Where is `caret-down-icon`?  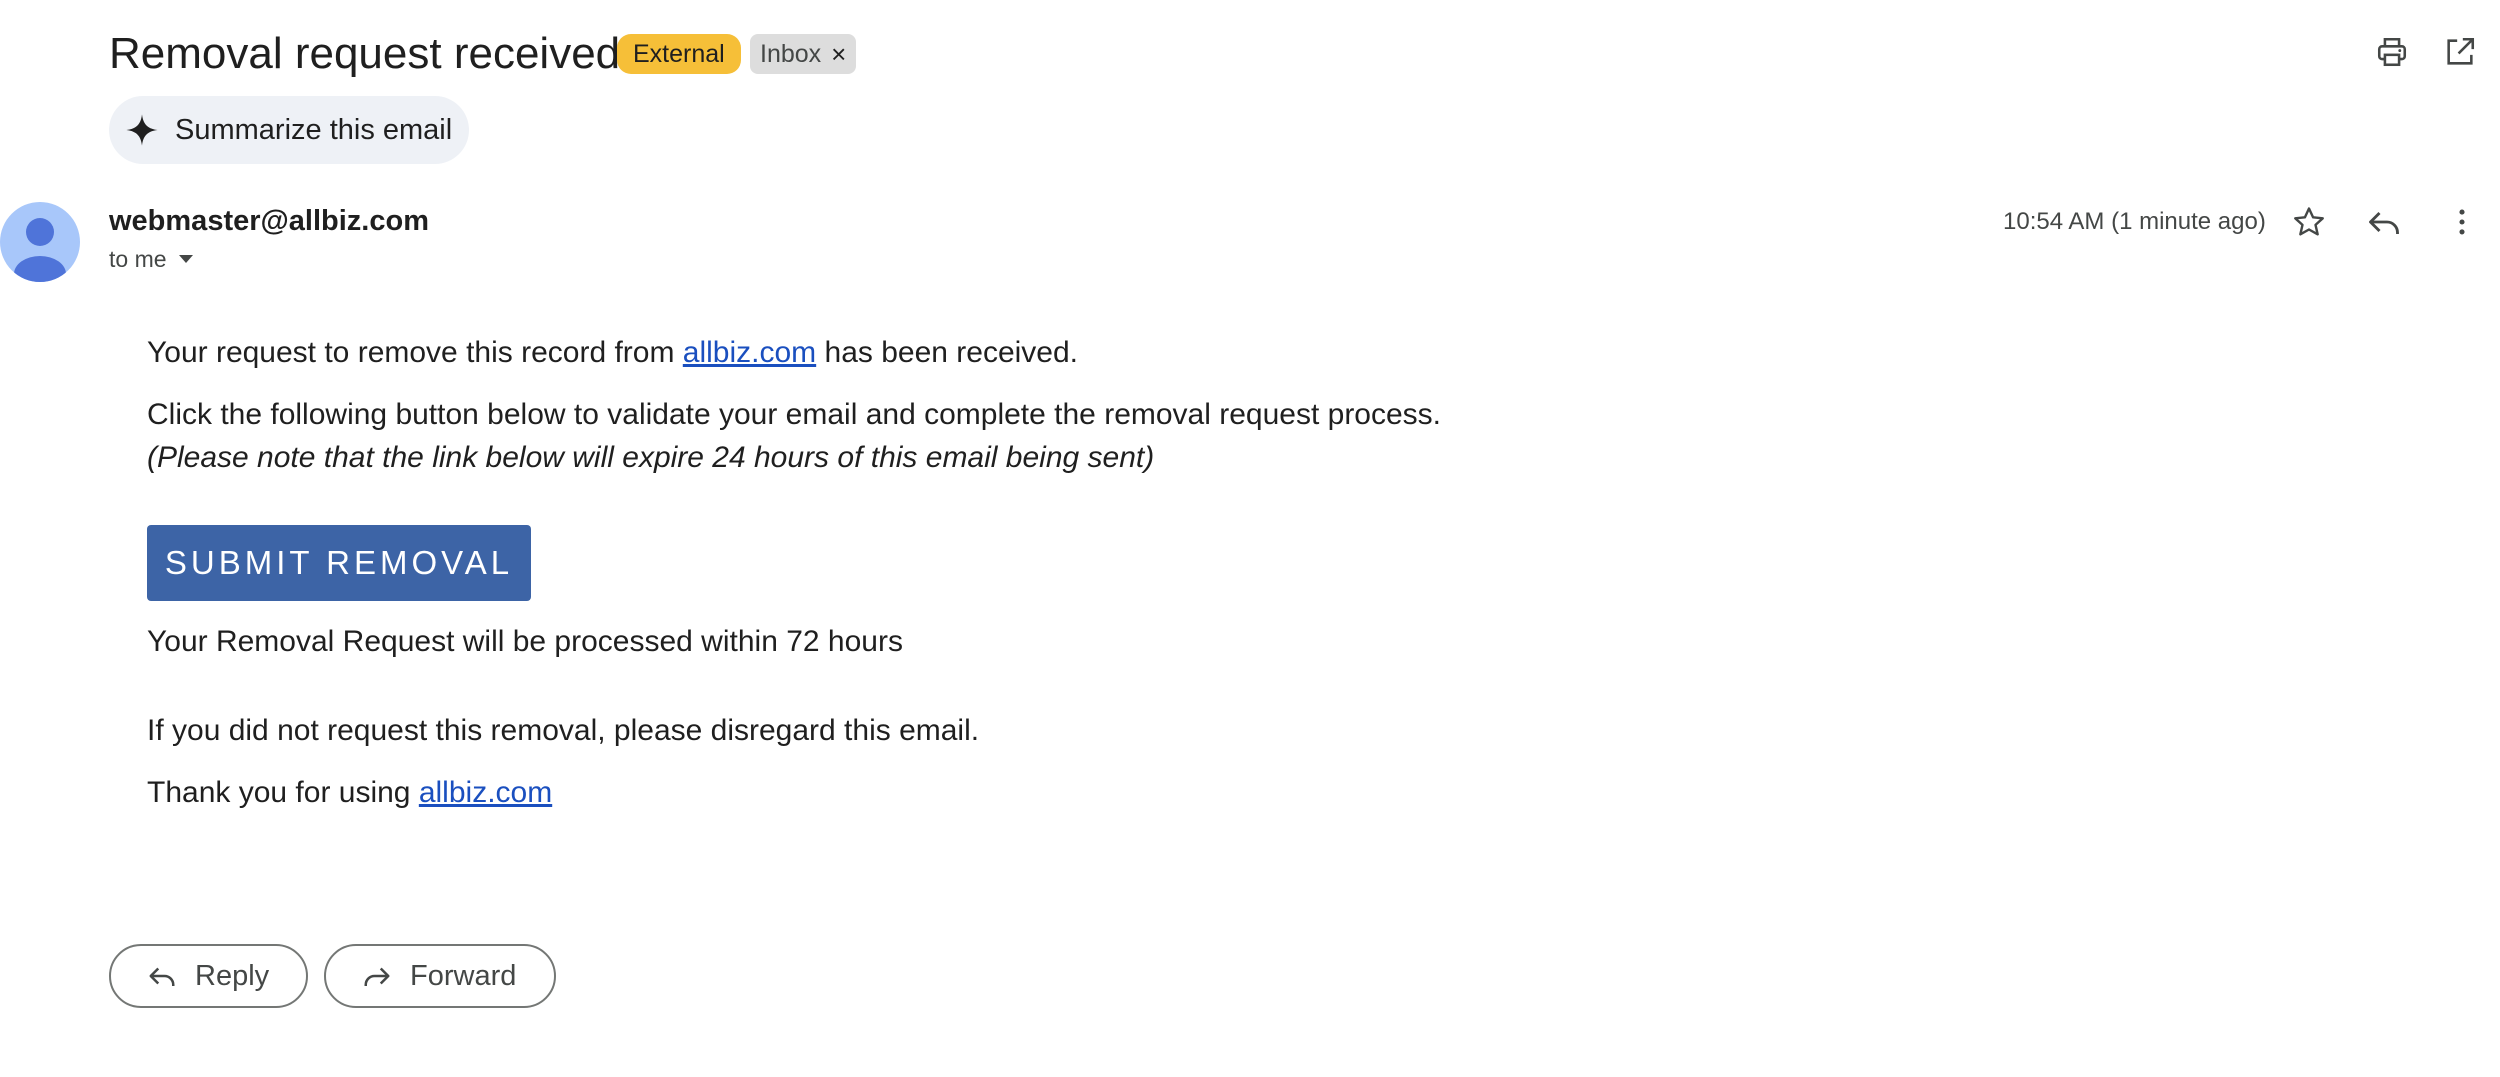 caret-down-icon is located at coordinates (185, 259).